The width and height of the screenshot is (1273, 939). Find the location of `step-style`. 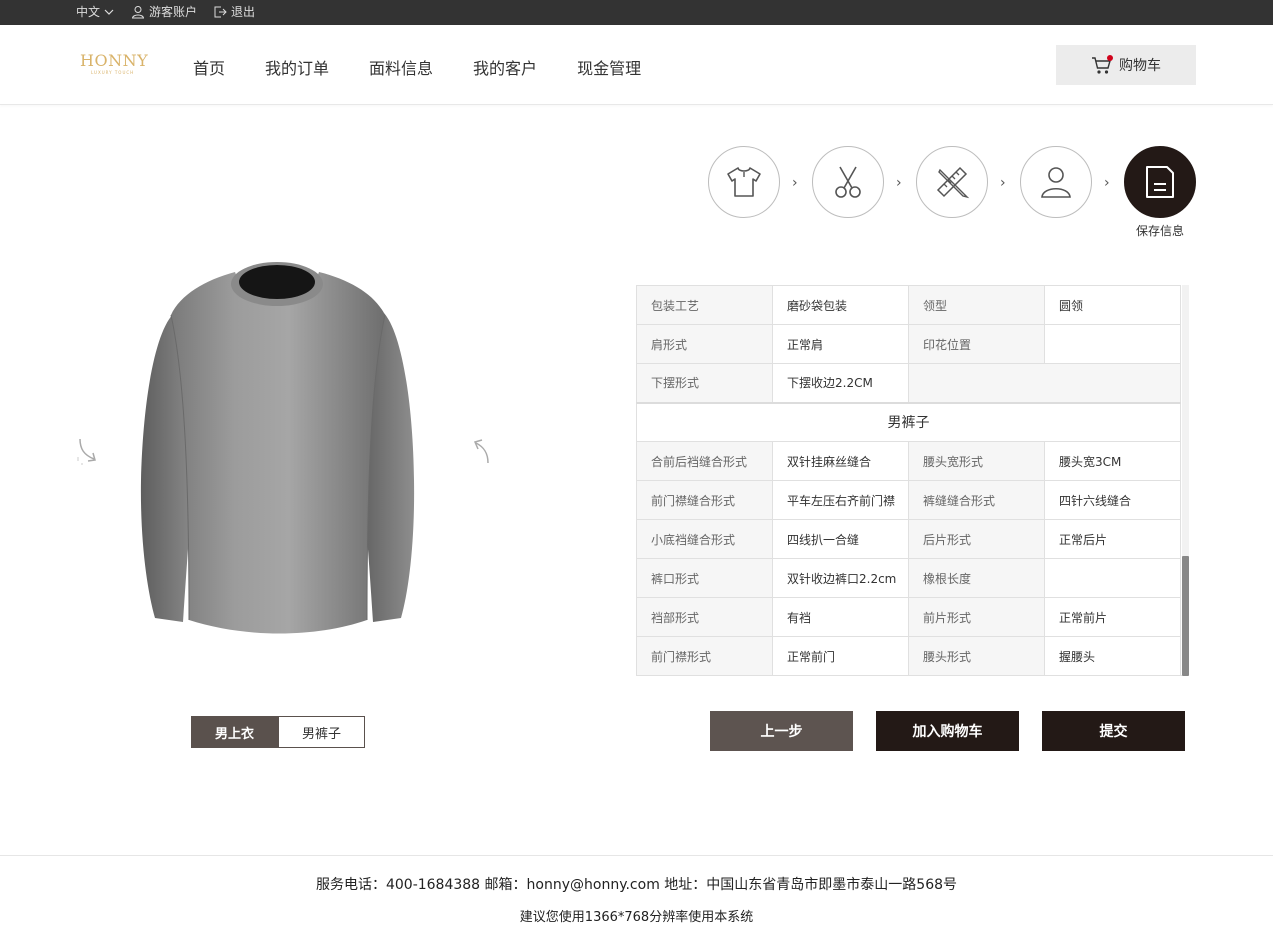

step-style is located at coordinates (744, 182).